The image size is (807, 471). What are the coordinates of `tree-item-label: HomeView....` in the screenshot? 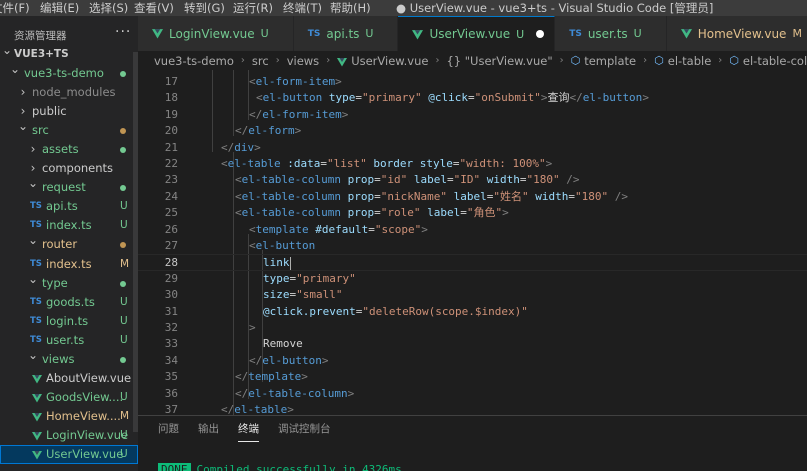 It's located at (83, 415).